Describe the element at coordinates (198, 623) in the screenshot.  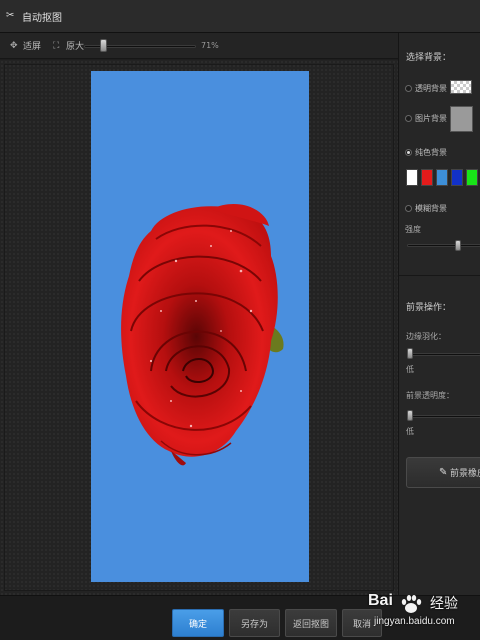
I see `confirm-button: 确定` at that location.